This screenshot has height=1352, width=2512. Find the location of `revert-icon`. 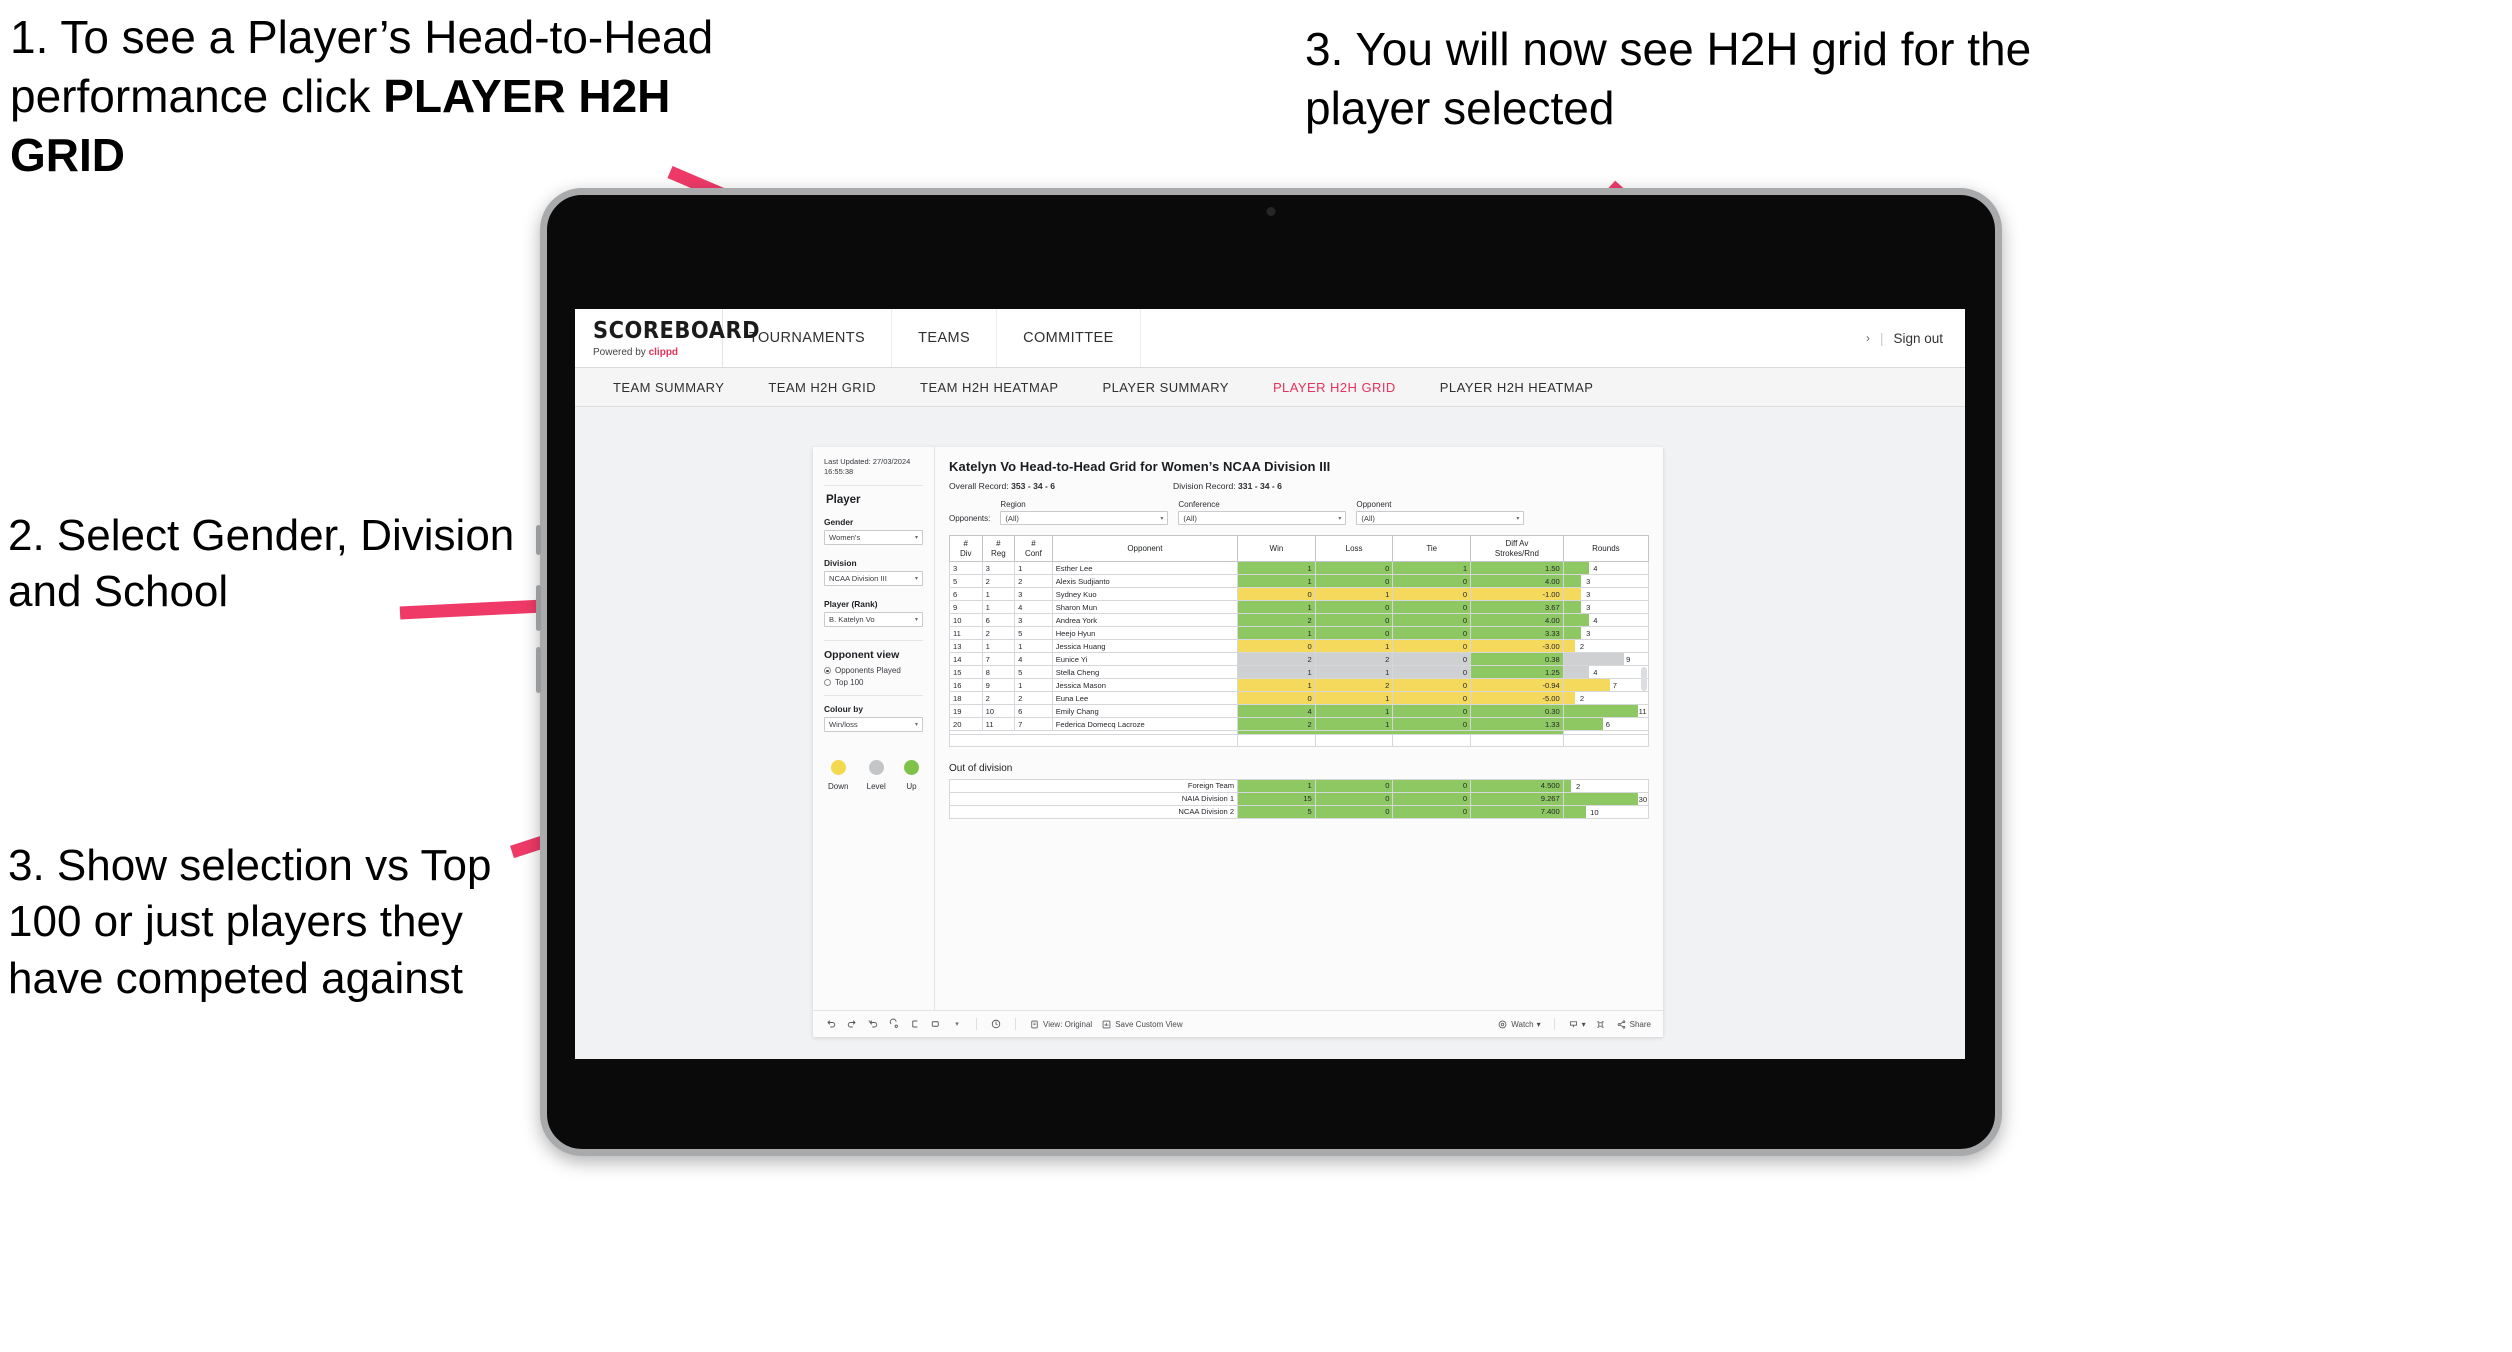

revert-icon is located at coordinates (873, 1024).